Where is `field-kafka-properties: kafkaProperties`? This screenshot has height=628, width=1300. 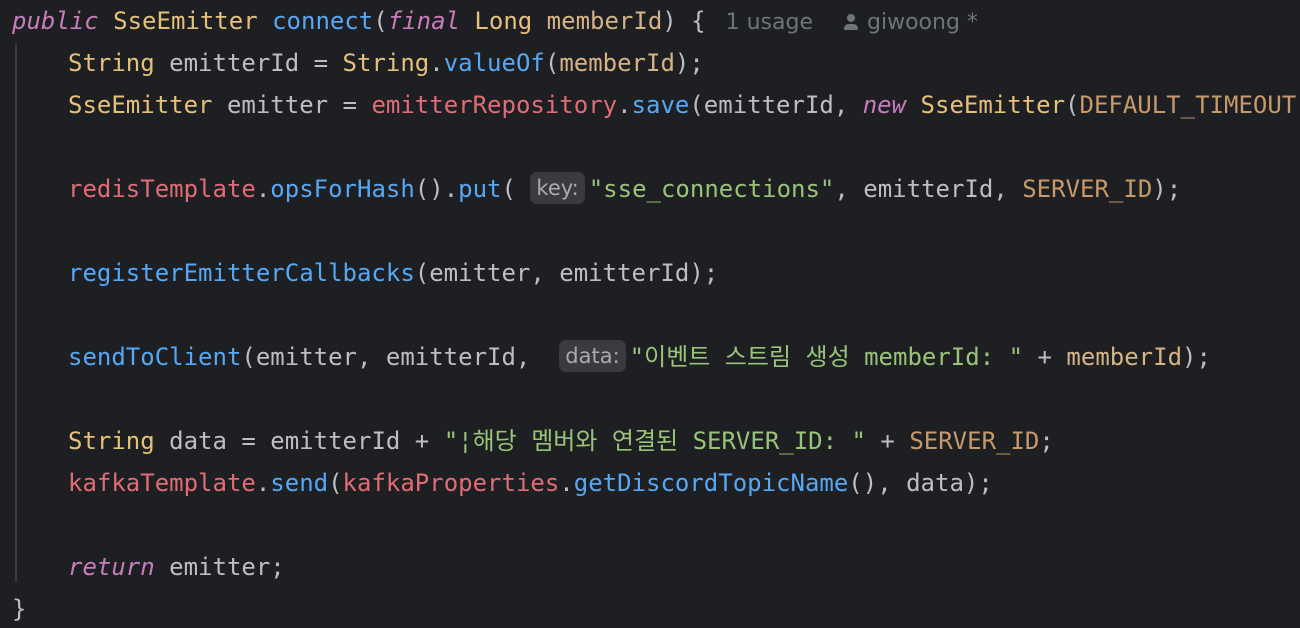 field-kafka-properties: kafkaProperties is located at coordinates (451, 483).